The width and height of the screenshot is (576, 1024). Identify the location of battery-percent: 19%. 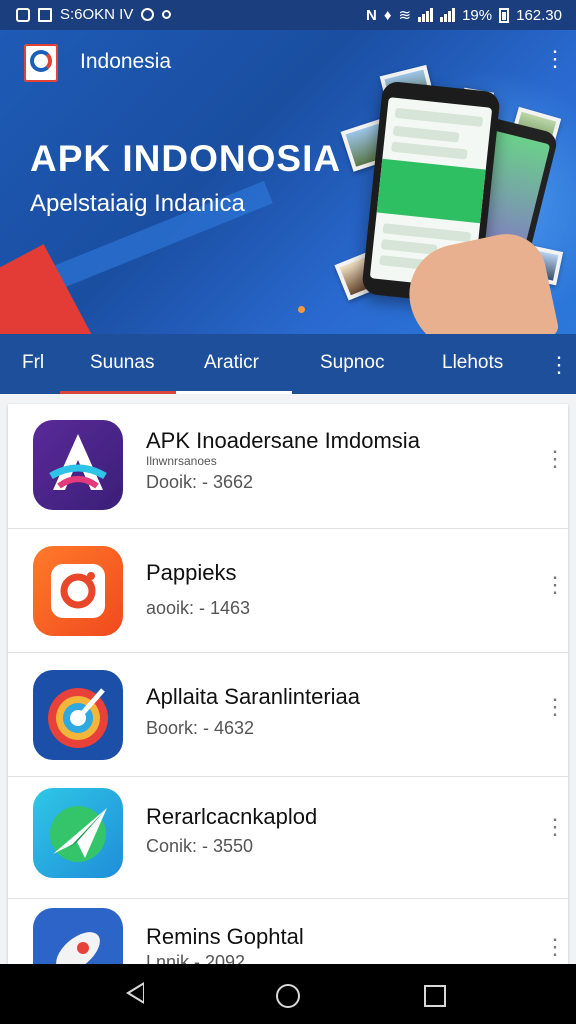
(477, 15).